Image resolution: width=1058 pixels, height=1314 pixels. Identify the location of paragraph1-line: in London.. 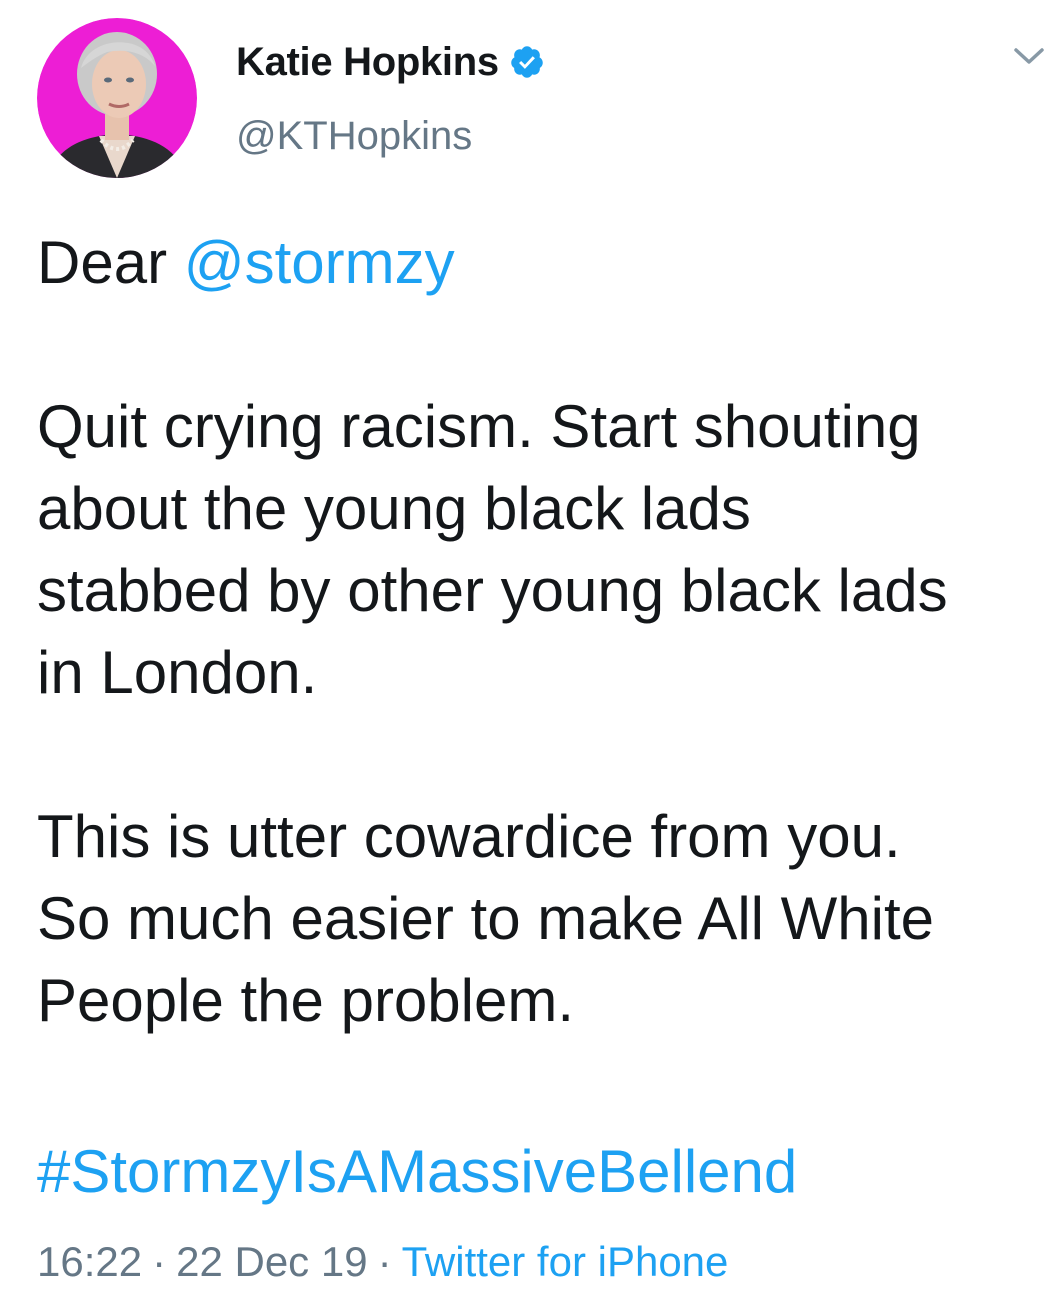
(177, 672).